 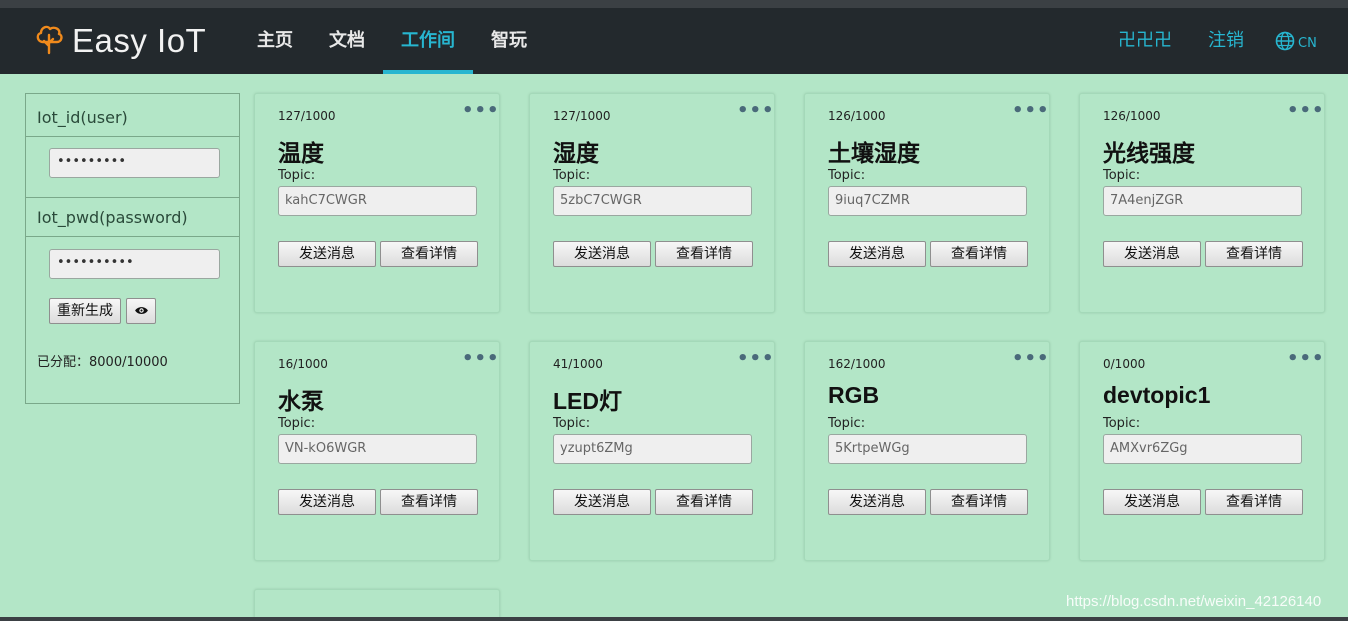 I want to click on card-title: 湿度, so click(x=576, y=153).